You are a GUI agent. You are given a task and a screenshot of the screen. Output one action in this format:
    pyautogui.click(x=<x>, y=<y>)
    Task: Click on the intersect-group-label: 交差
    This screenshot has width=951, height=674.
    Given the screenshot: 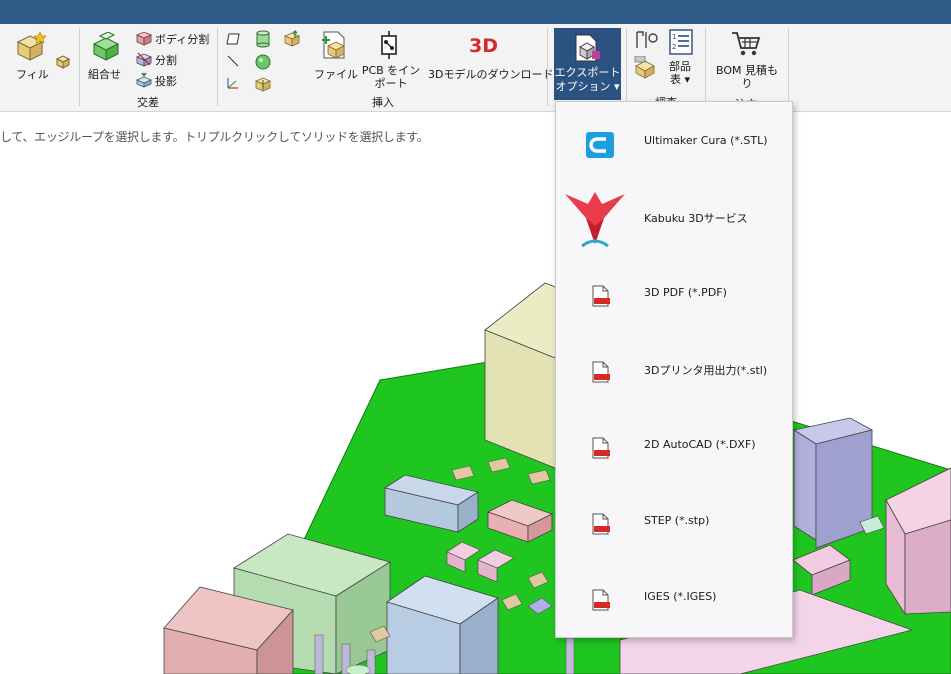 What is the action you would take?
    pyautogui.click(x=148, y=102)
    